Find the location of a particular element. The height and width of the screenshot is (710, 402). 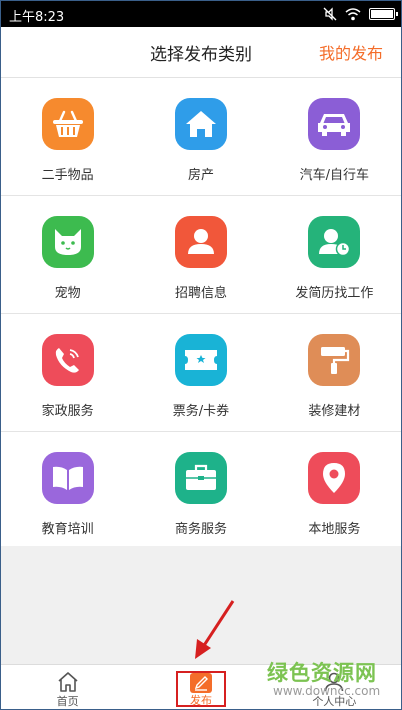

category-label: 教育培训 is located at coordinates (67, 529).